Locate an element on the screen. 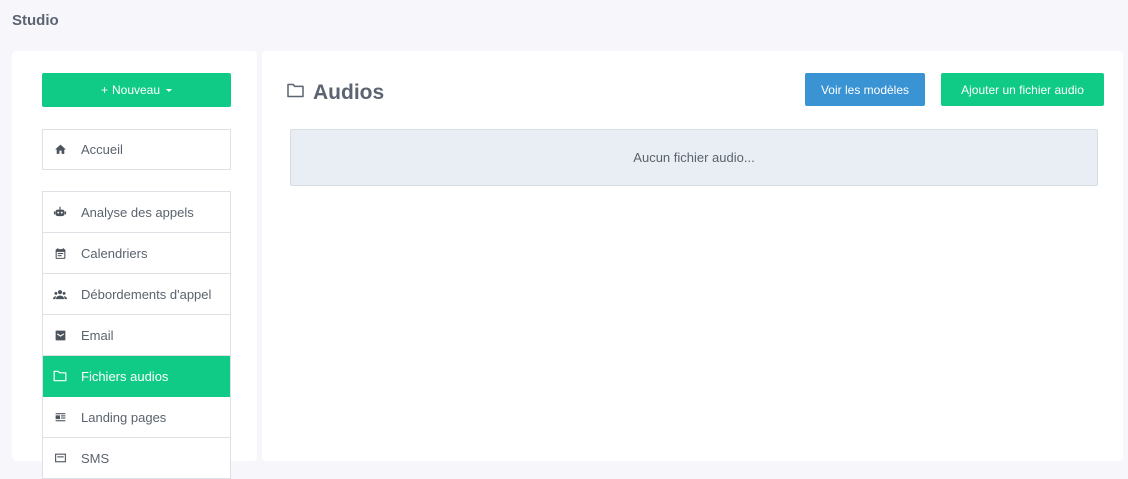  sidebar-item-label: Analyse des appels is located at coordinates (137, 212).